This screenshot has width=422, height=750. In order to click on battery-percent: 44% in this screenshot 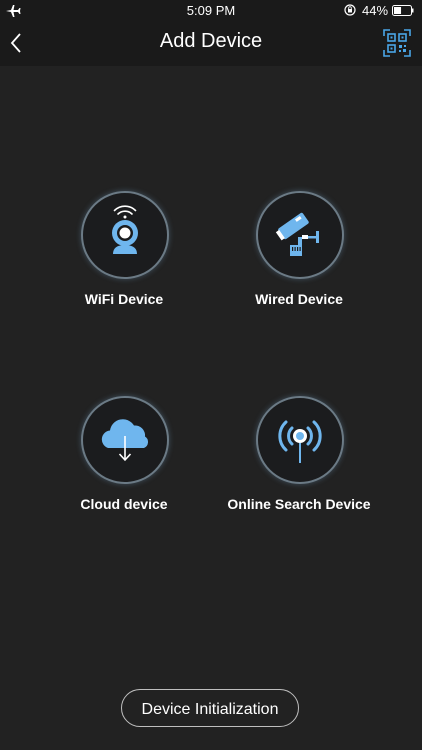, I will do `click(375, 10)`.